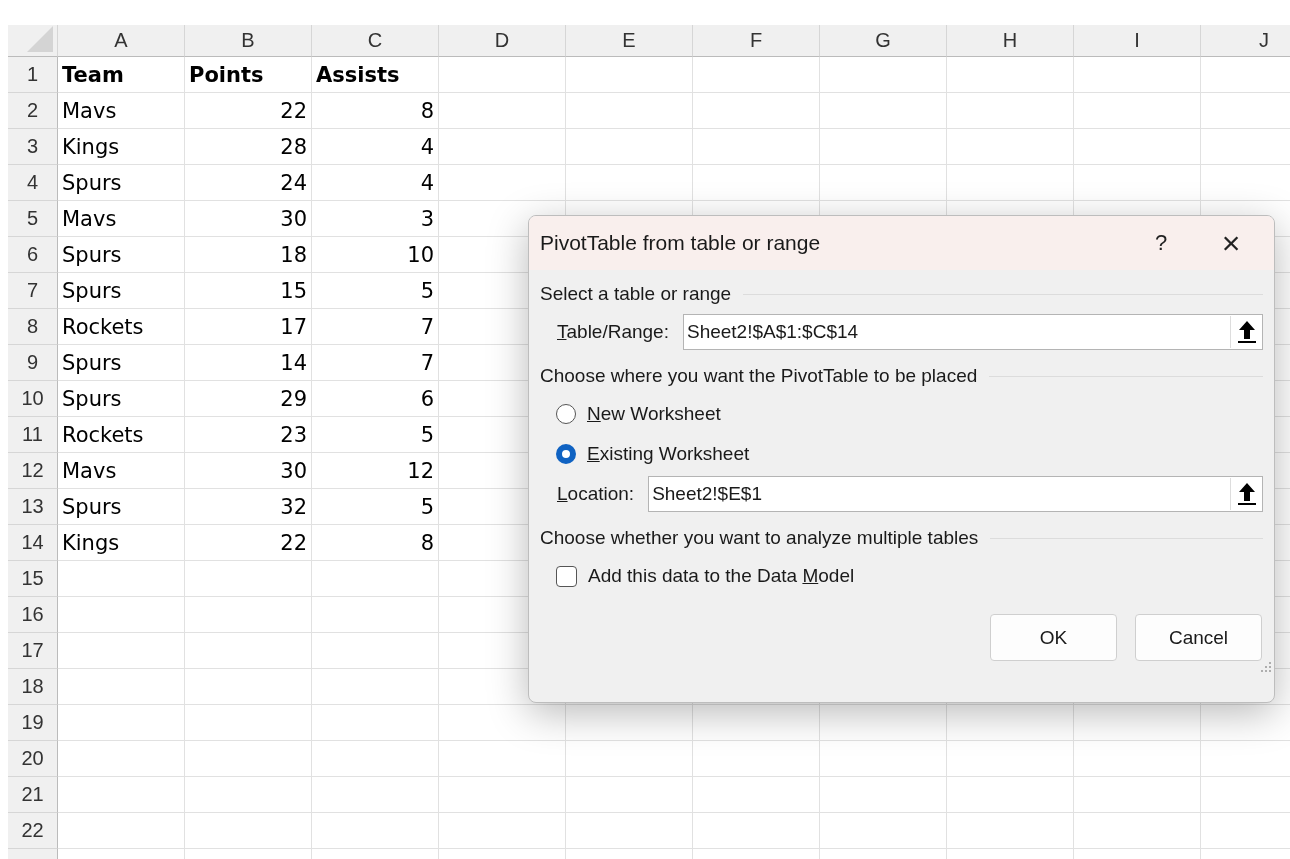 This screenshot has height=859, width=1290. I want to click on section-heading: Choose where you want the PivotTable to be placed, so click(759, 376).